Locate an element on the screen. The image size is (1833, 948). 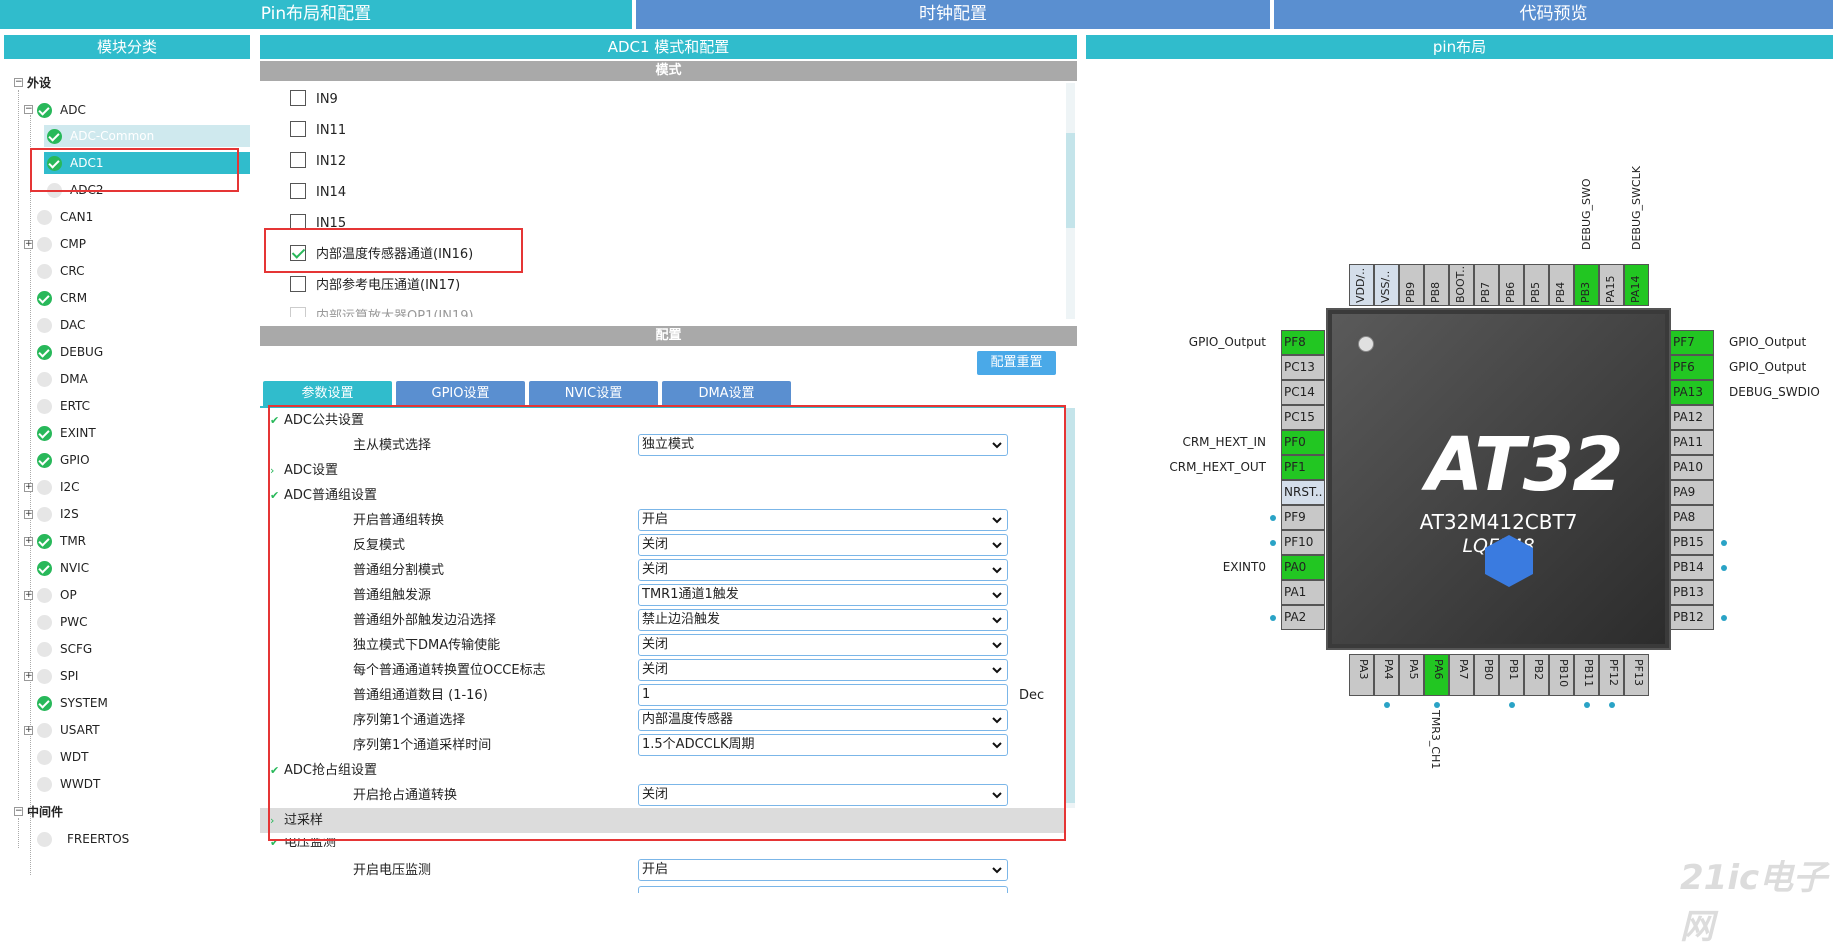
tree-middleware: 中间件 is located at coordinates (45, 812).